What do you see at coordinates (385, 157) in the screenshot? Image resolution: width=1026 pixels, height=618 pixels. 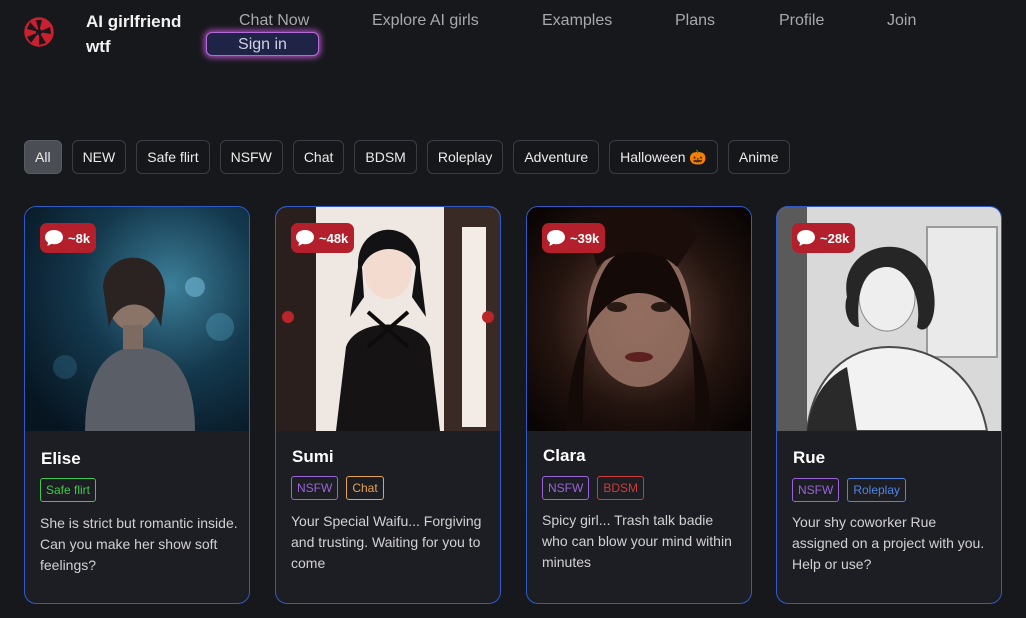 I see `filter-bdsm: BDSM` at bounding box center [385, 157].